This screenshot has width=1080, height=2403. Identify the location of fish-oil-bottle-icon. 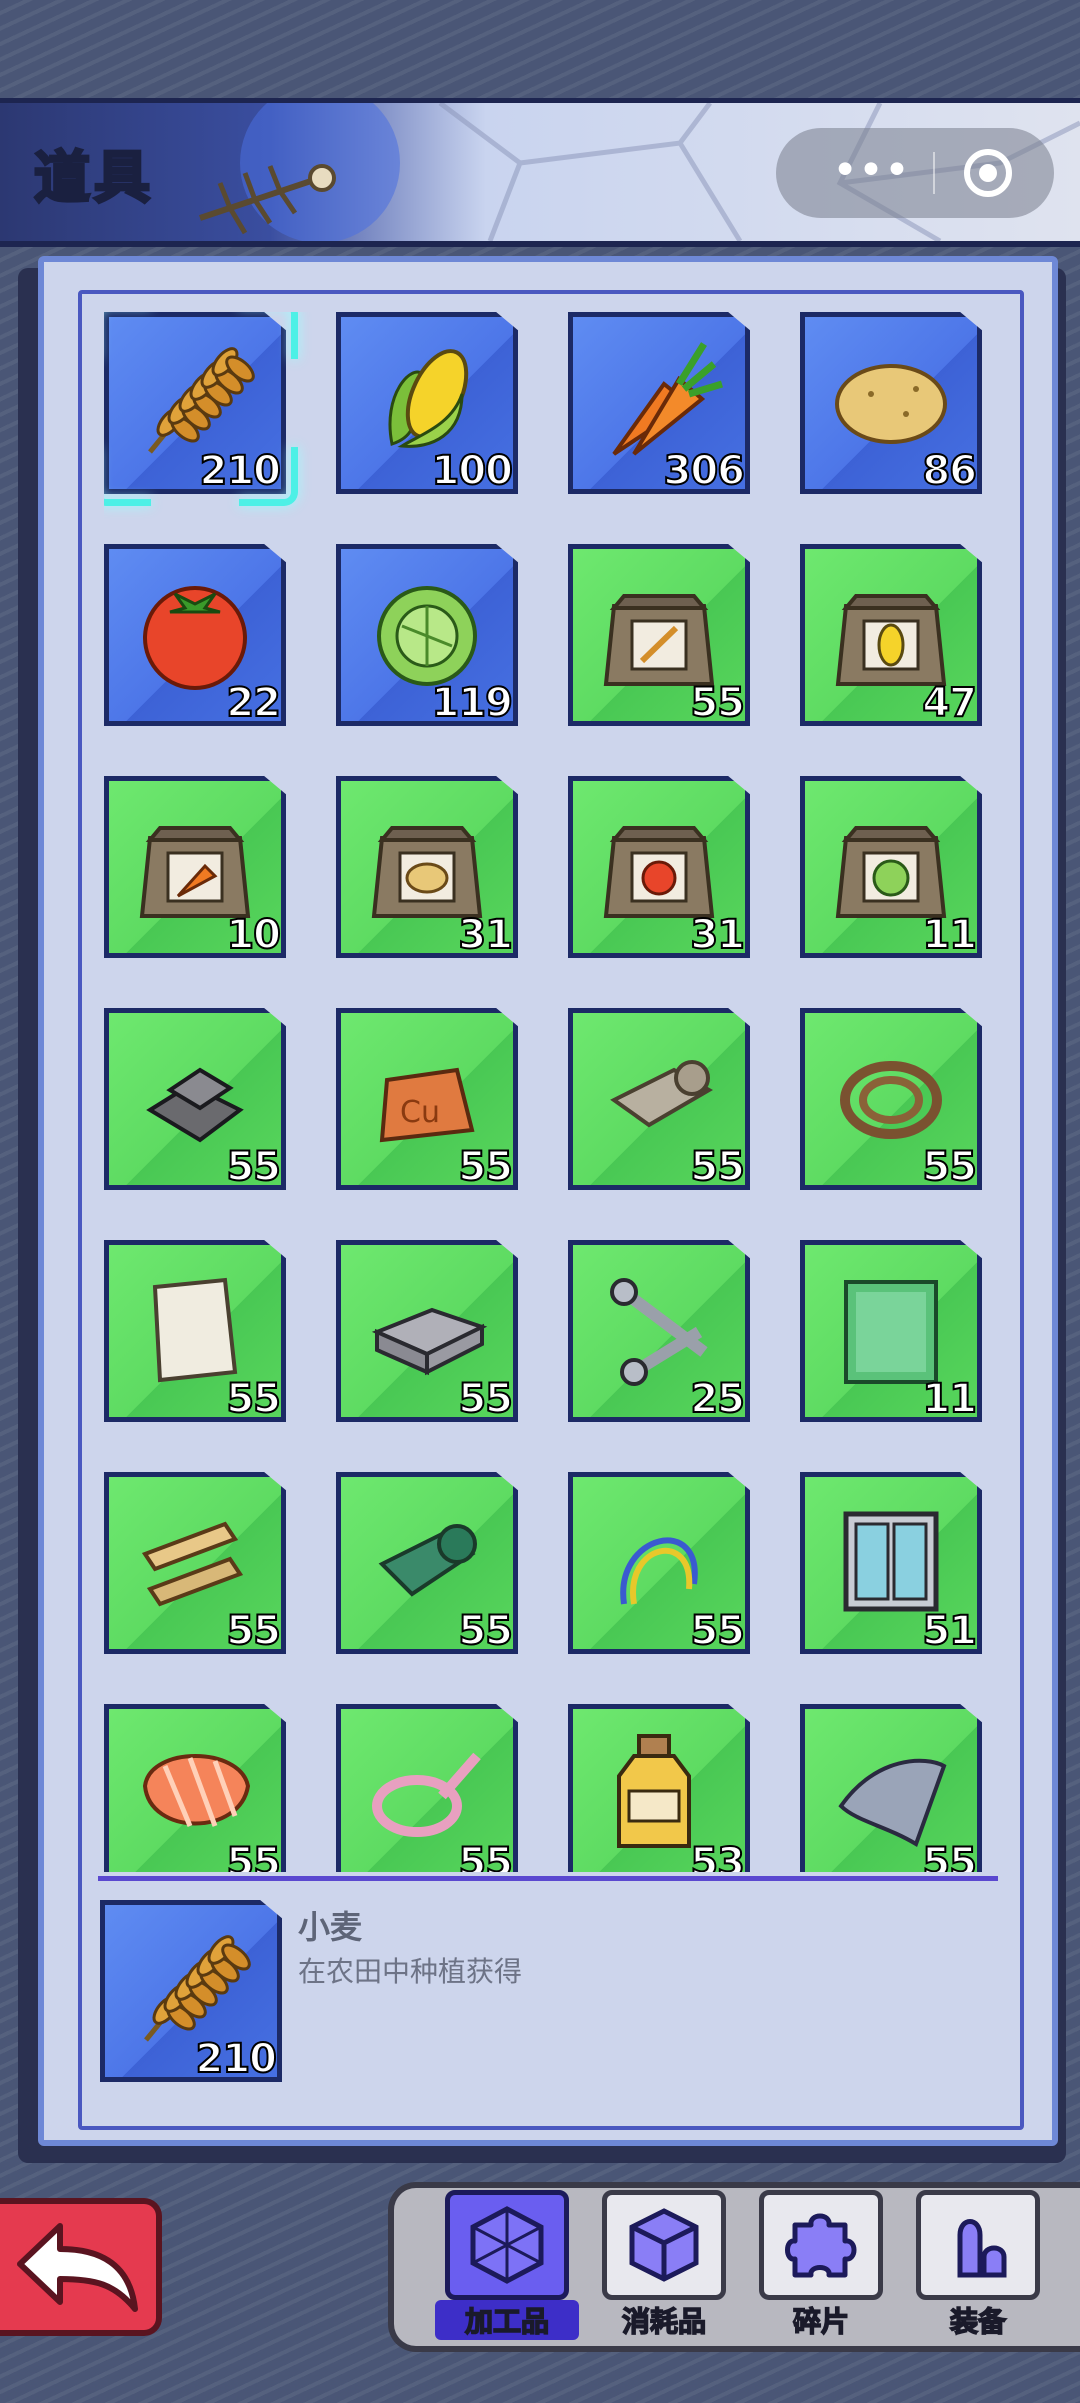
(654, 1791).